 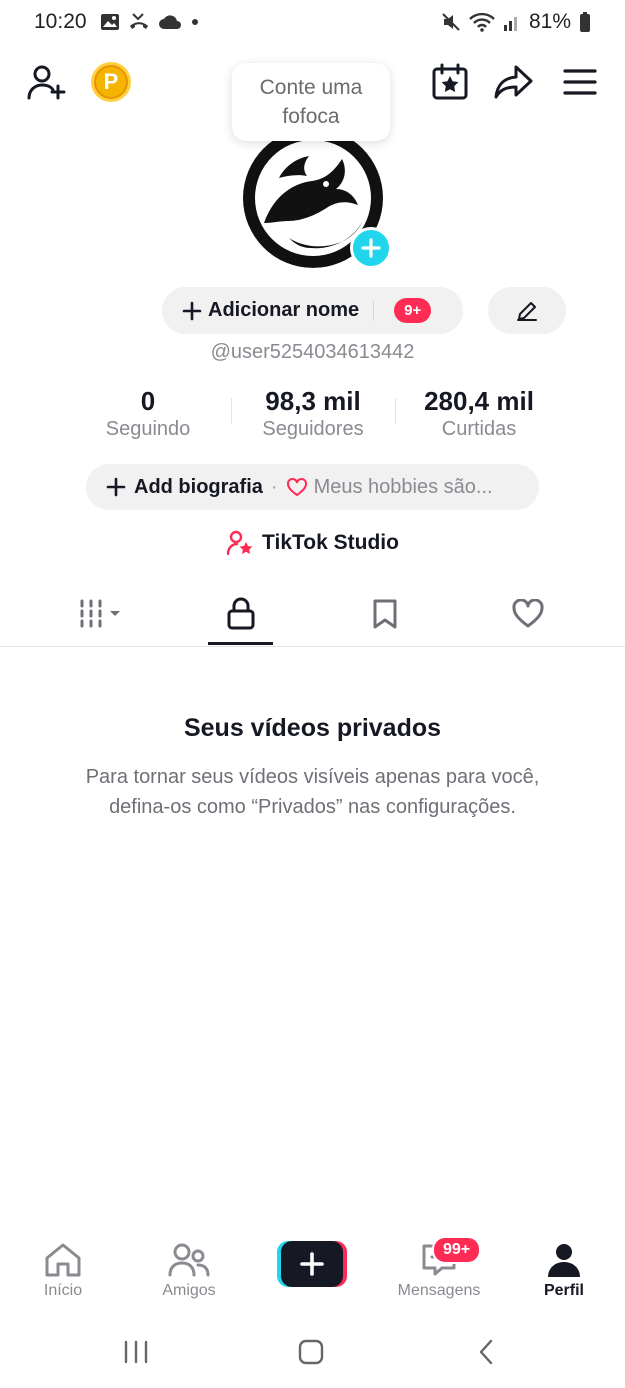 I want to click on add-friend-button, so click(x=46, y=82).